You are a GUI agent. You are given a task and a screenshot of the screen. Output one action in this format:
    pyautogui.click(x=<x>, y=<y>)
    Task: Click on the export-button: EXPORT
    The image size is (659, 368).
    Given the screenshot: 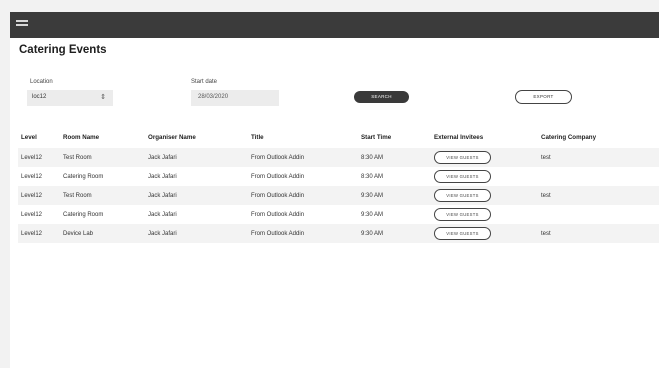 What is the action you would take?
    pyautogui.click(x=543, y=97)
    